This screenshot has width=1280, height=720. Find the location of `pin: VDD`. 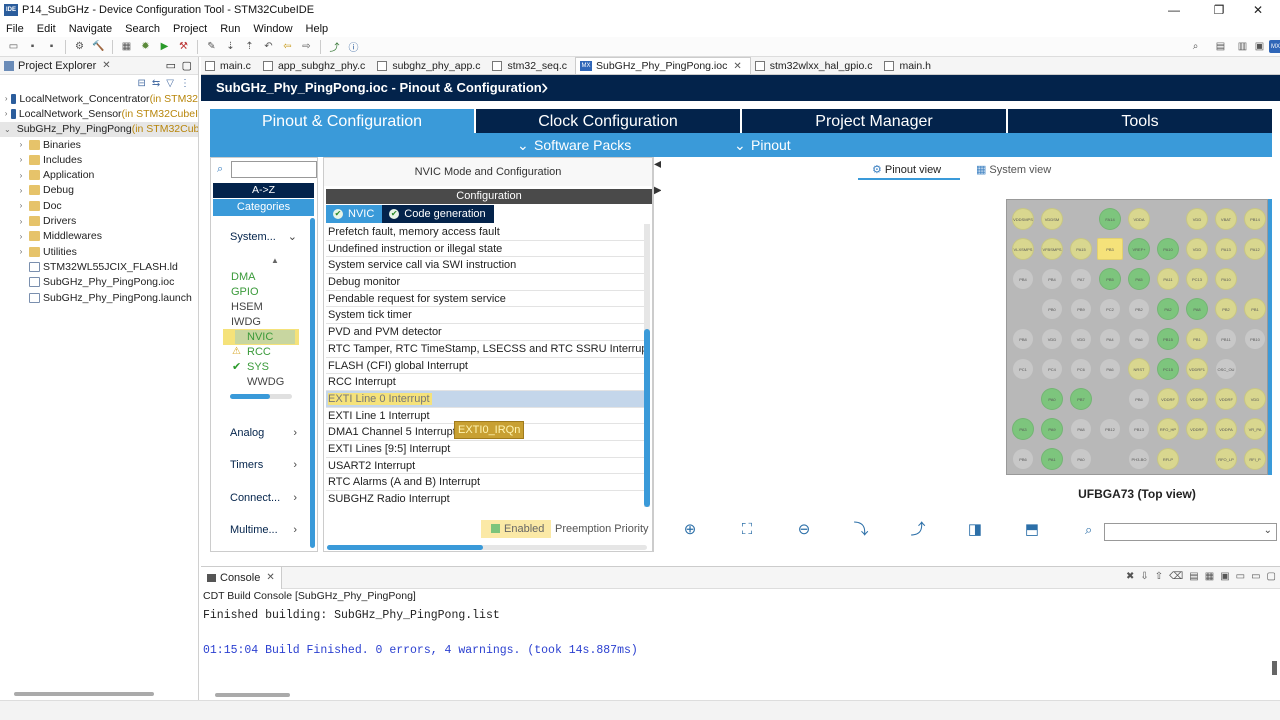

pin: VDD is located at coordinates (1081, 339).